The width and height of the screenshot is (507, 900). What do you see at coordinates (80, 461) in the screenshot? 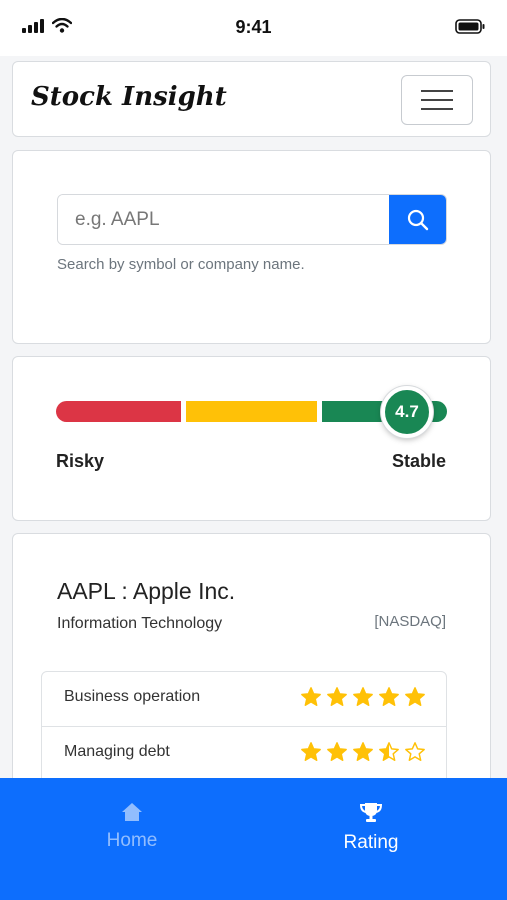
I see `meter-label-risky: Risky` at bounding box center [80, 461].